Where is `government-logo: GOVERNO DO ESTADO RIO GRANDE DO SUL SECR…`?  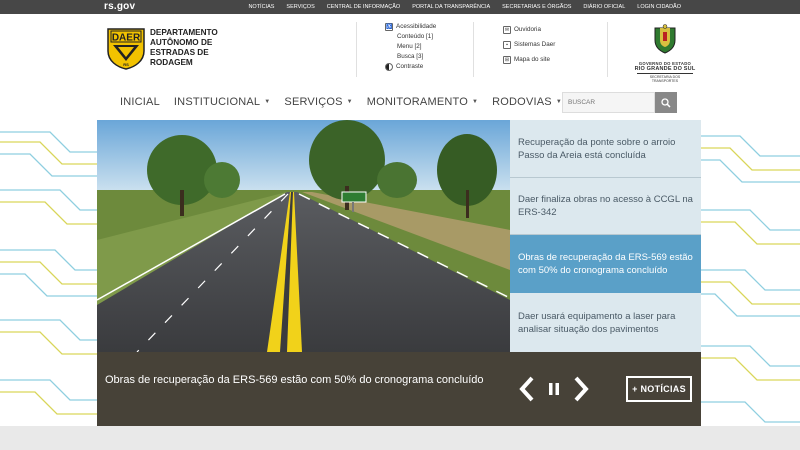
government-logo: GOVERNO DO ESTADO RIO GRANDE DO SUL SECR… is located at coordinates (665, 53).